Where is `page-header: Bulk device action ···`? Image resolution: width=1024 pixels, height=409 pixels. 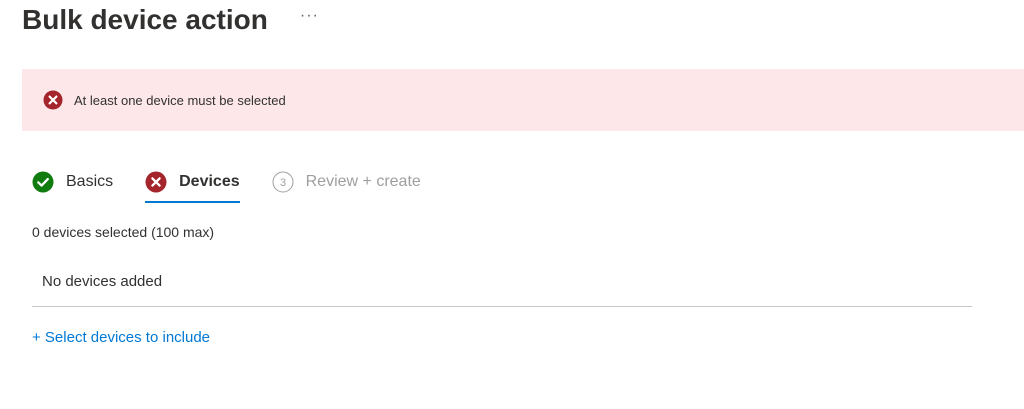
page-header: Bulk device action ··· is located at coordinates (170, 20).